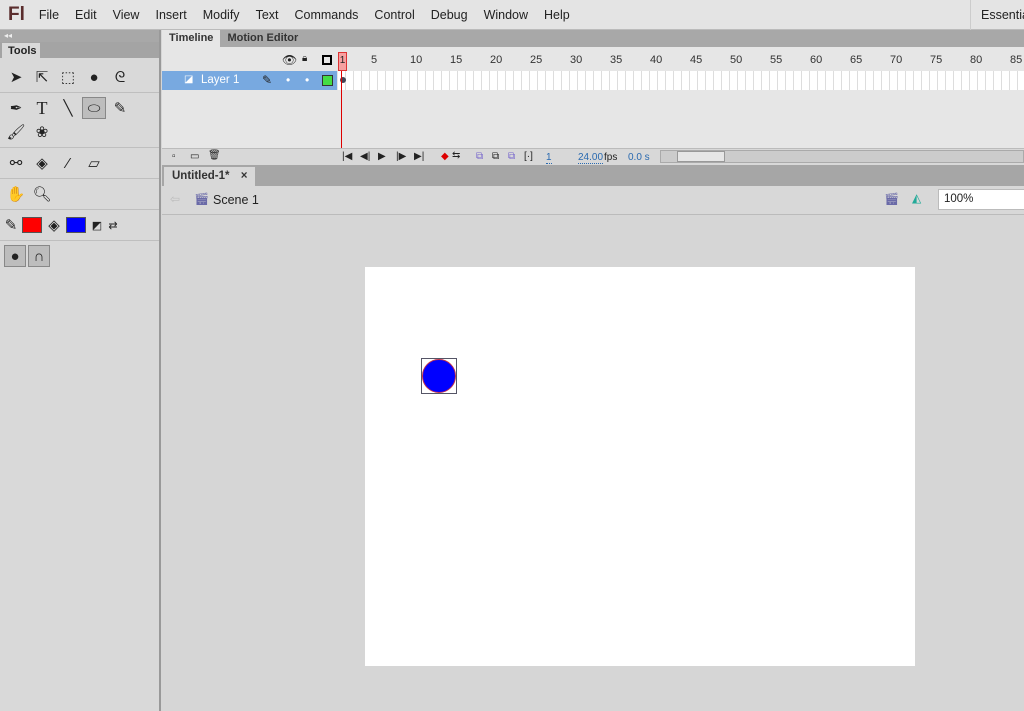 The image size is (1024, 711). Describe the element at coordinates (449, 15) in the screenshot. I see `menu-debug: Debug` at that location.